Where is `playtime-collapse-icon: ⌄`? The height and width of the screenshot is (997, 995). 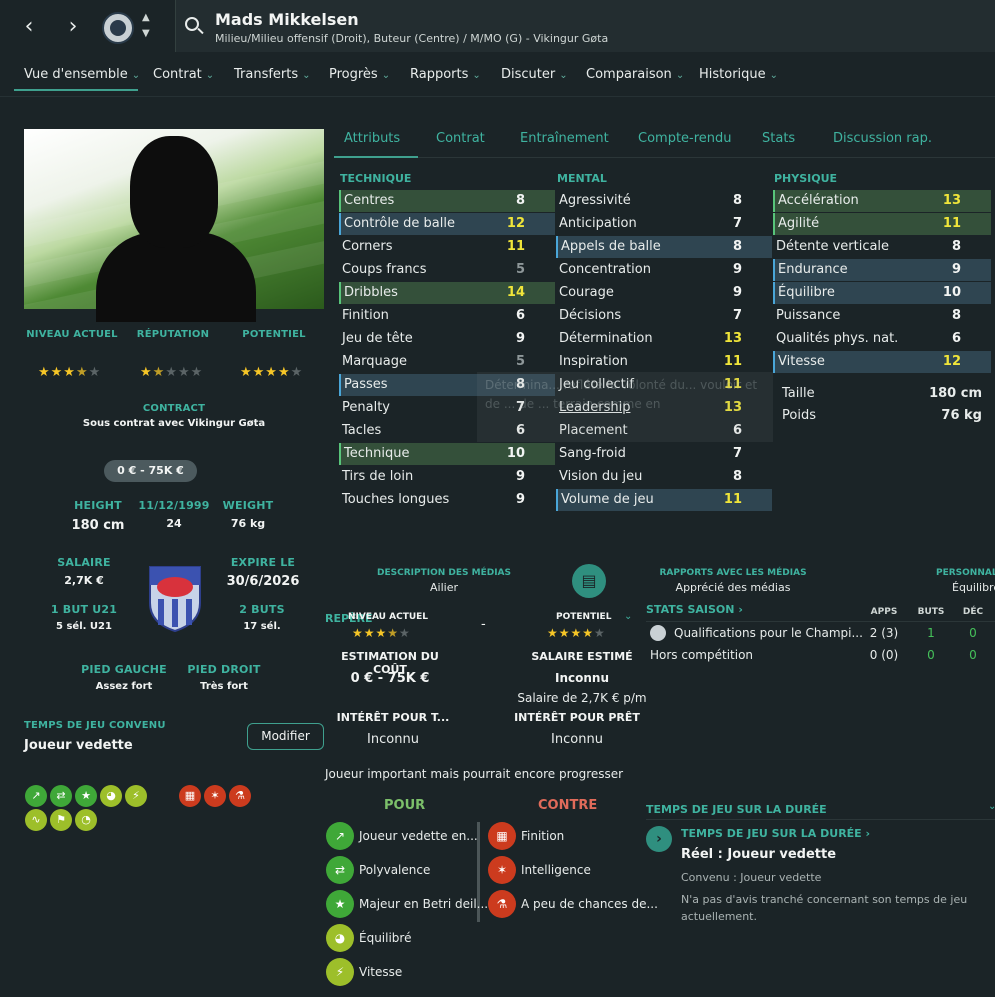 playtime-collapse-icon: ⌄ is located at coordinates (991, 806).